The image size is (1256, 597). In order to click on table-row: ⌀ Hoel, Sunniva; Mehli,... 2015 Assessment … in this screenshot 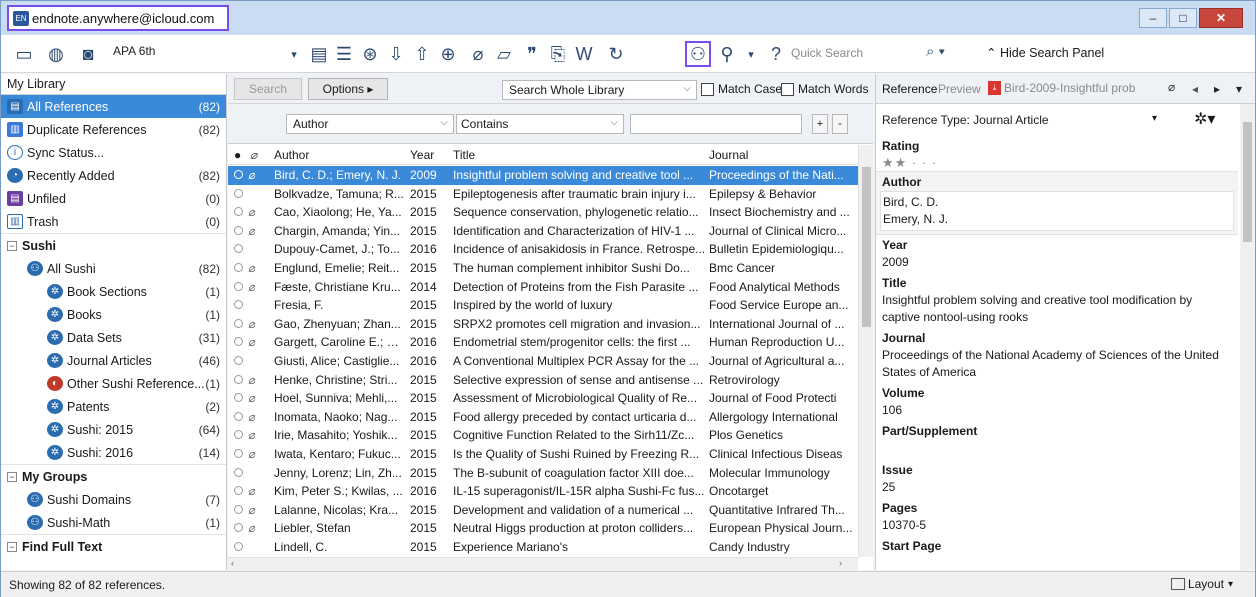, I will do `click(543, 398)`.